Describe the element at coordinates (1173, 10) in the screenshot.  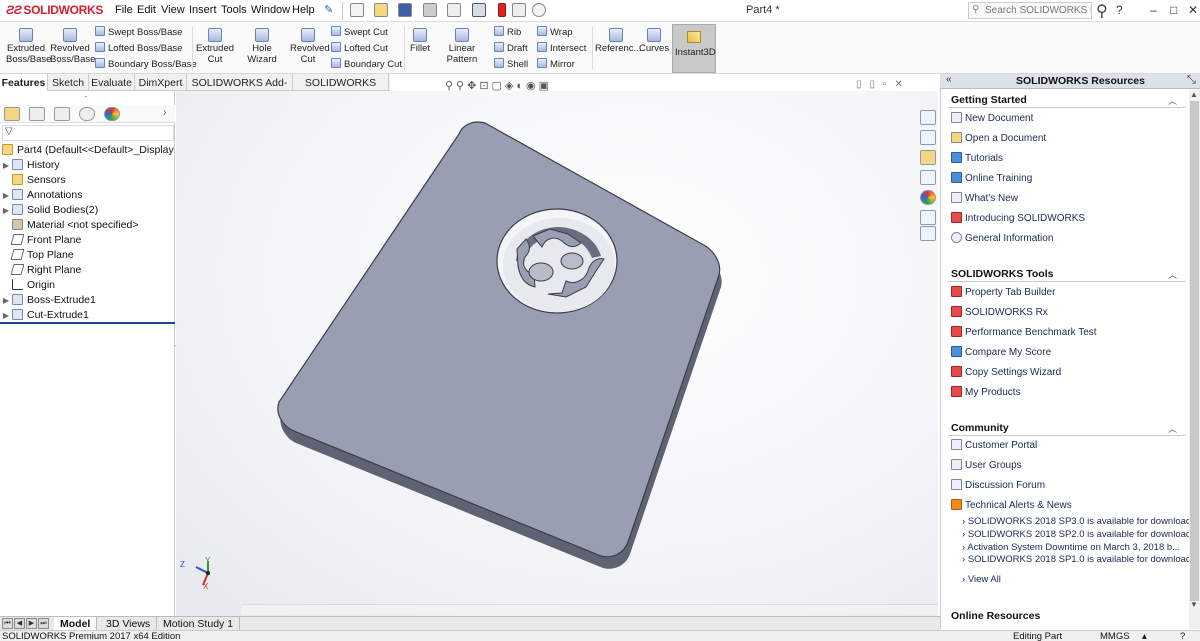
I see `restore-icon: □` at that location.